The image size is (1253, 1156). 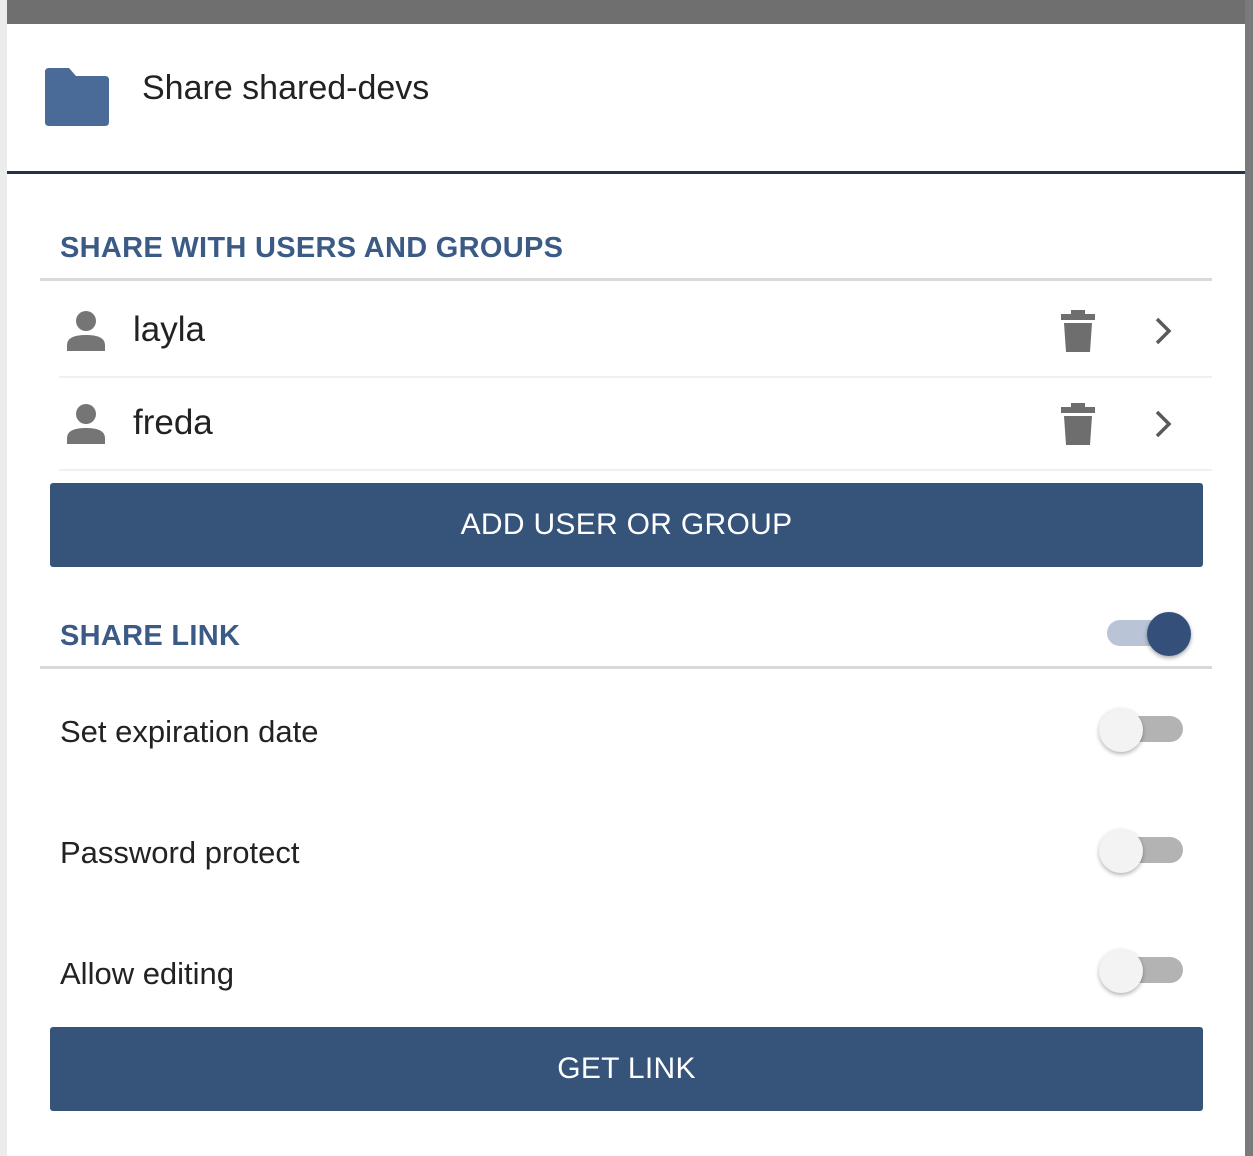 What do you see at coordinates (626, 99) in the screenshot?
I see `dialog-header: Share shared-devs` at bounding box center [626, 99].